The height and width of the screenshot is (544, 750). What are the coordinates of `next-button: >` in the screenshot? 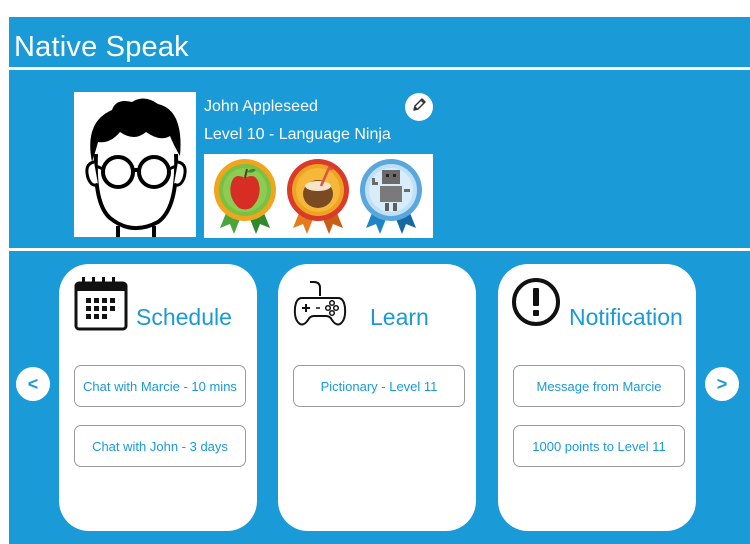 It's located at (722, 384).